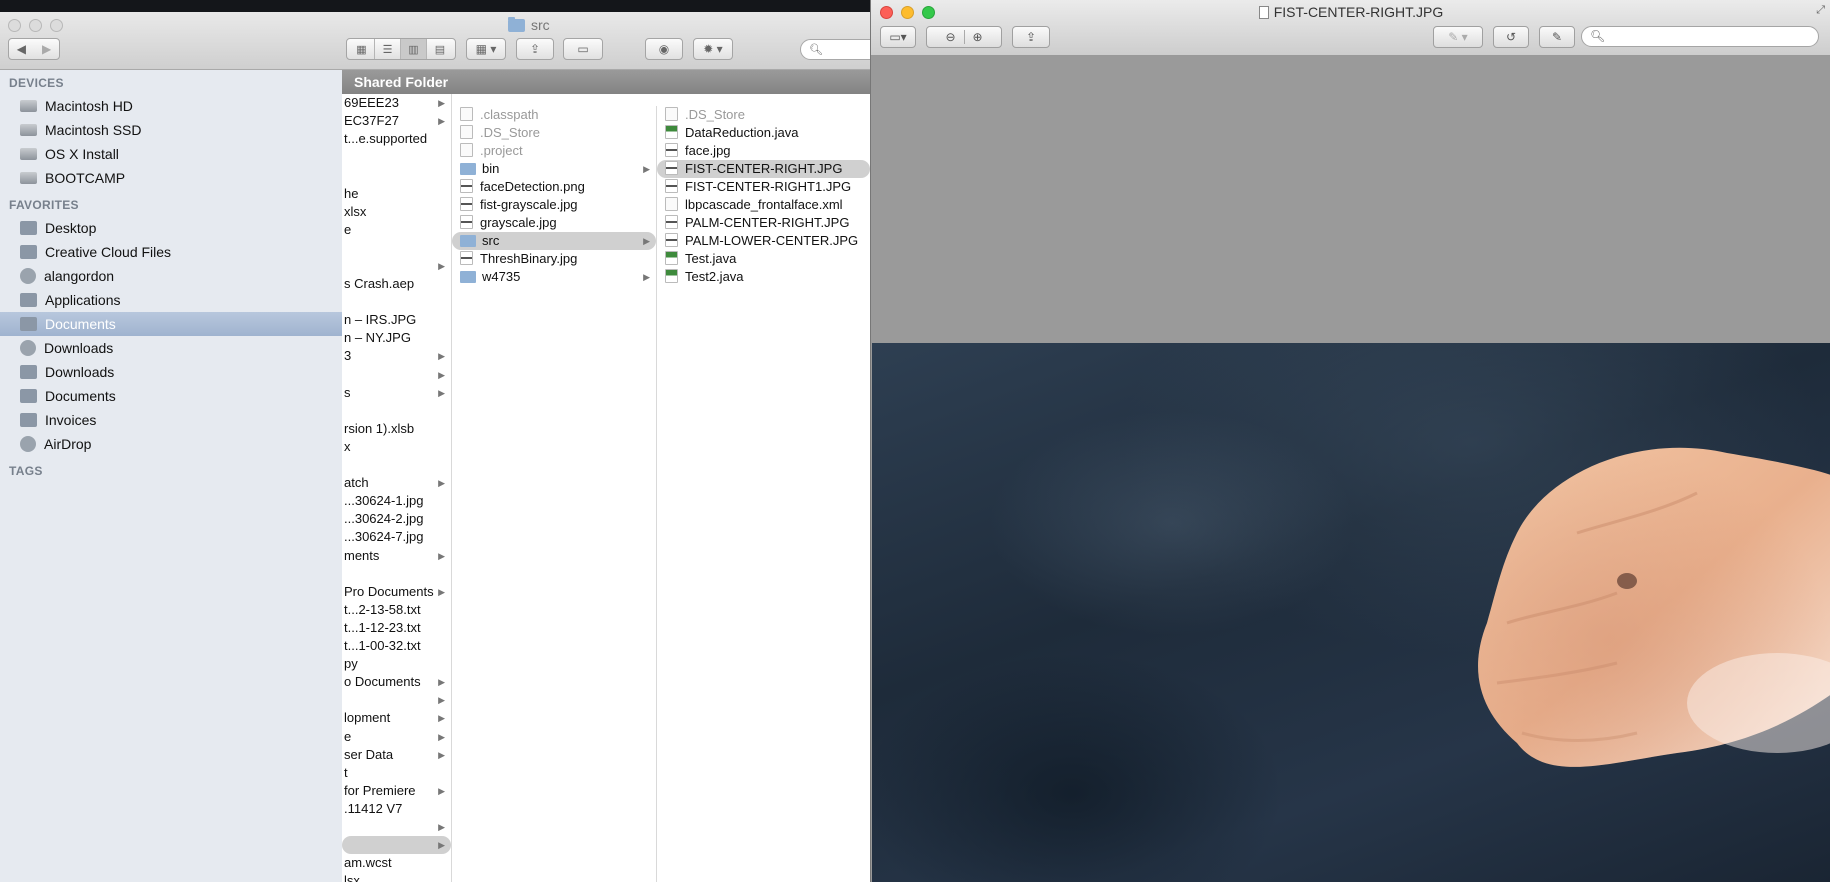  Describe the element at coordinates (396, 139) in the screenshot. I see `list-item: t...e.supported` at that location.